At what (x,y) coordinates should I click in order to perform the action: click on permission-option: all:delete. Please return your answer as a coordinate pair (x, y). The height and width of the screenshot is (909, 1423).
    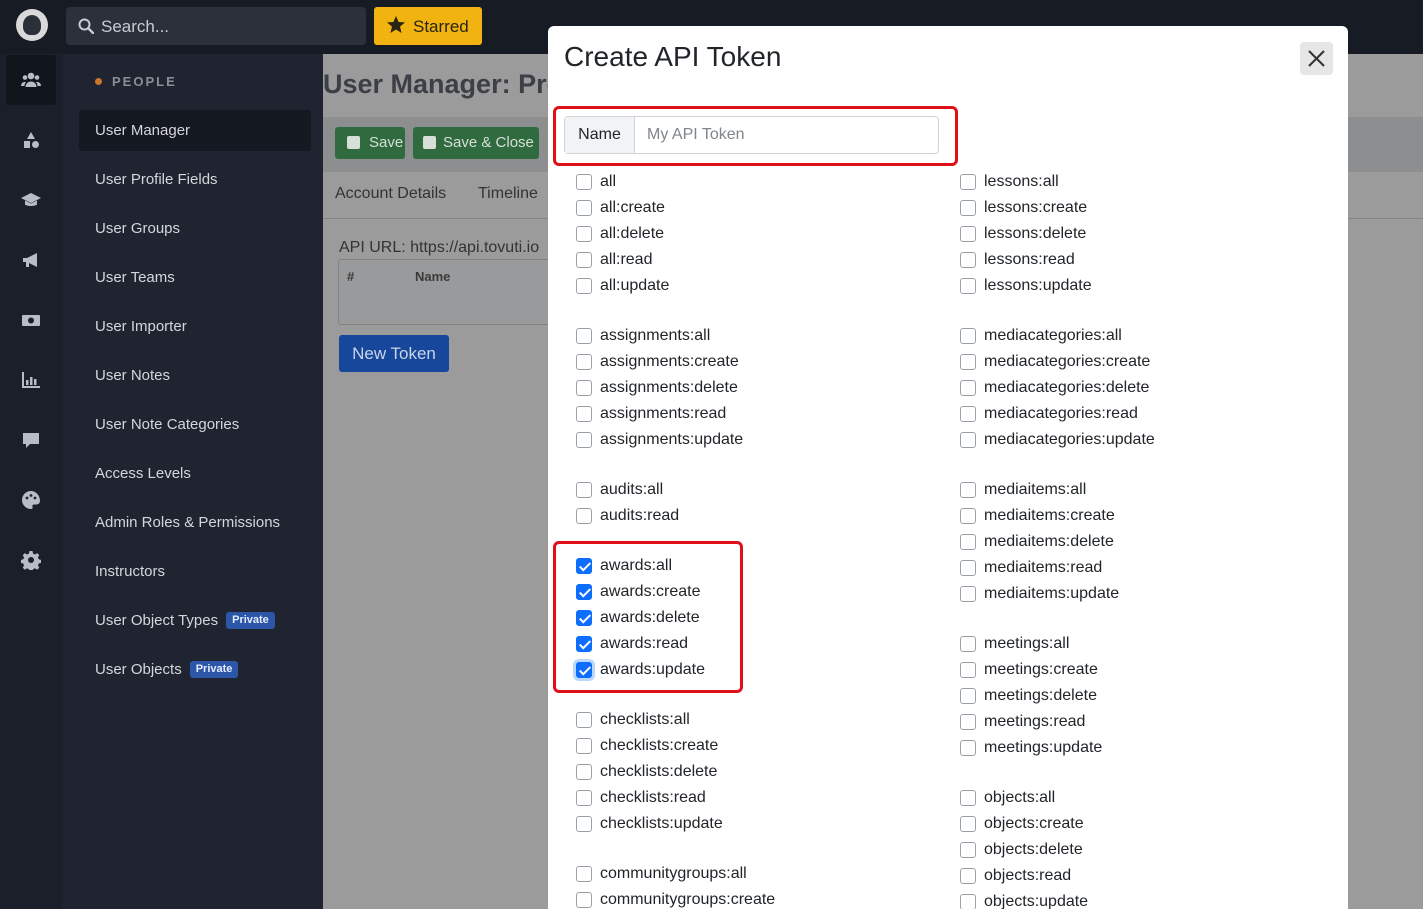
    Looking at the image, I should click on (766, 234).